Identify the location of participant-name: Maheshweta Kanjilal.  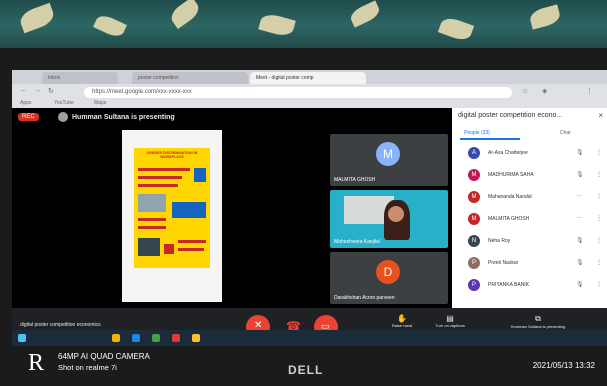
(357, 242).